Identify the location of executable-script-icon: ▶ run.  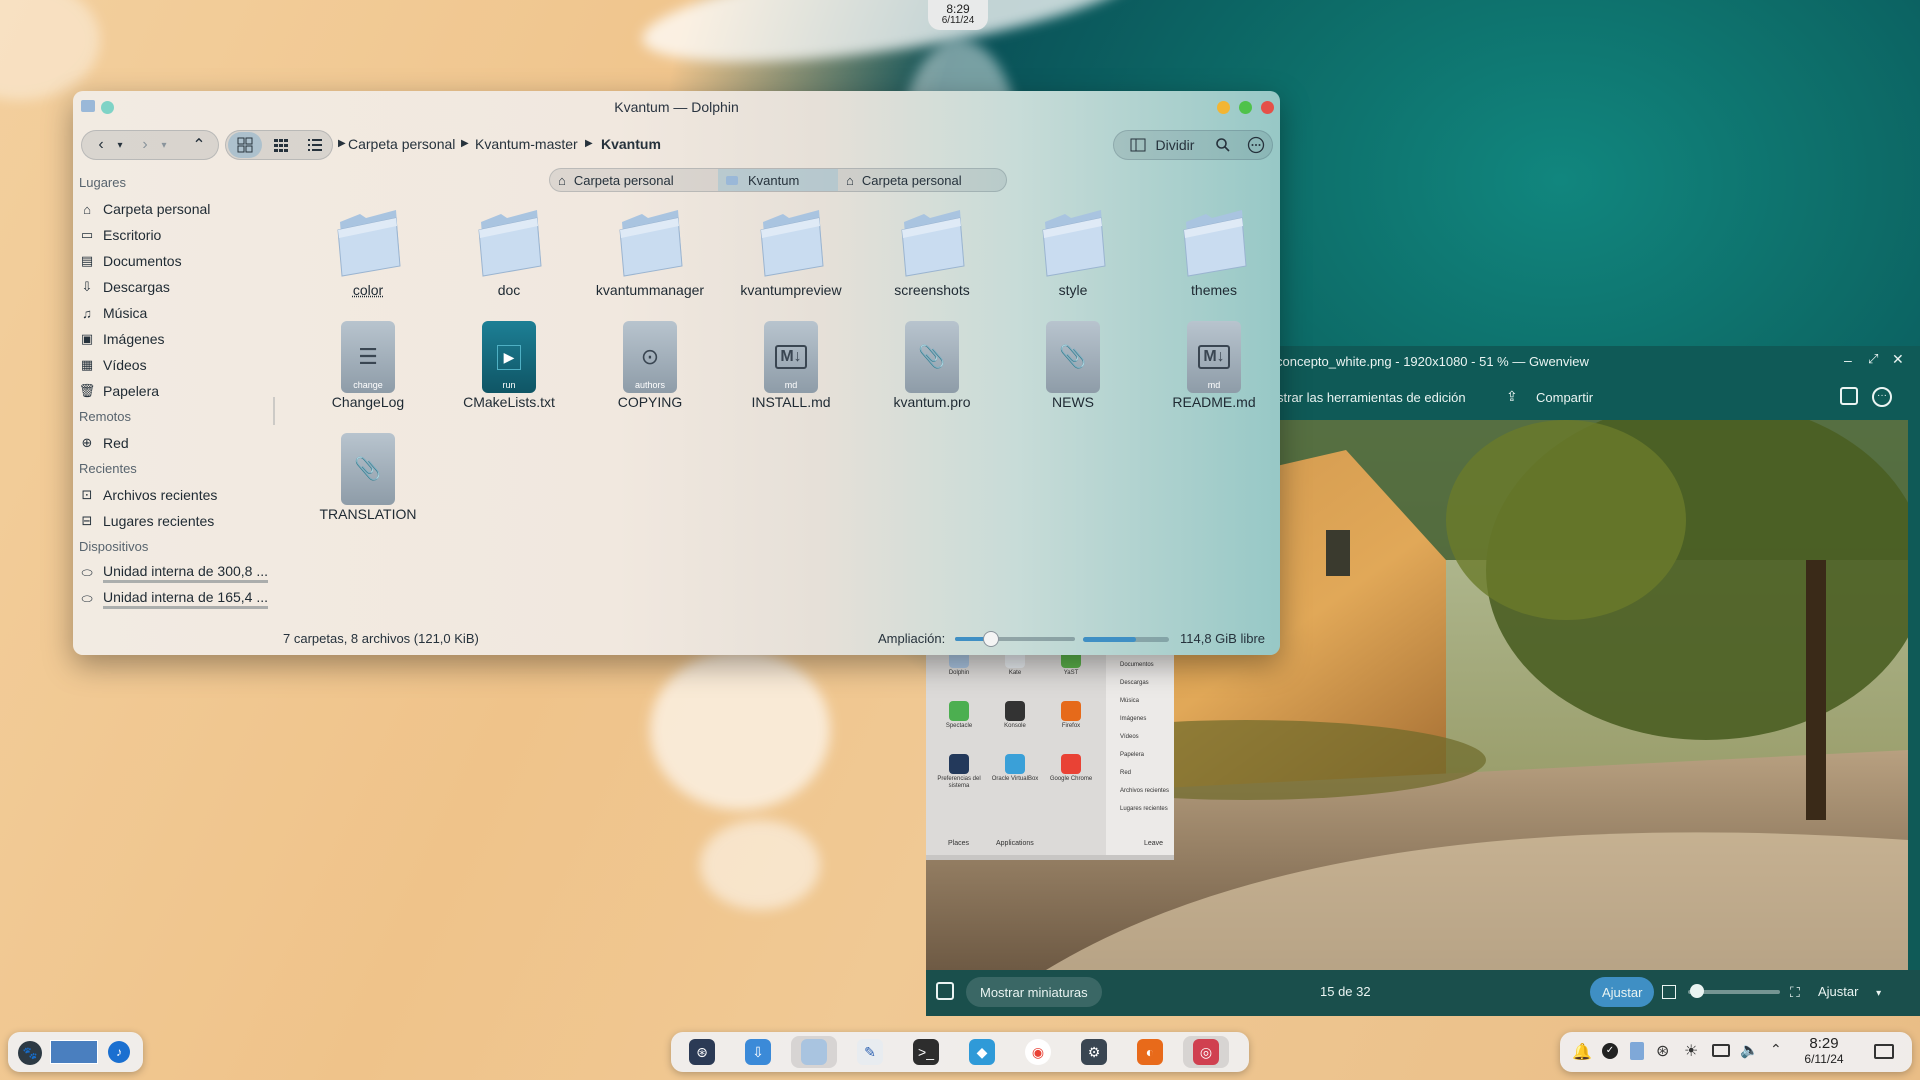
(509, 357).